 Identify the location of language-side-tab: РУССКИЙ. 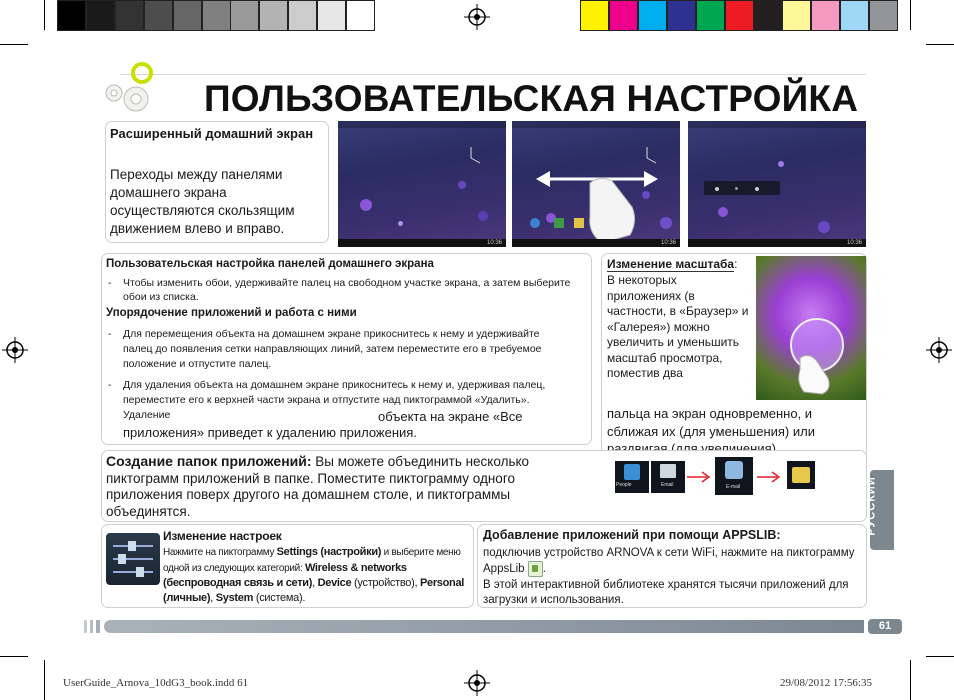
(880, 510).